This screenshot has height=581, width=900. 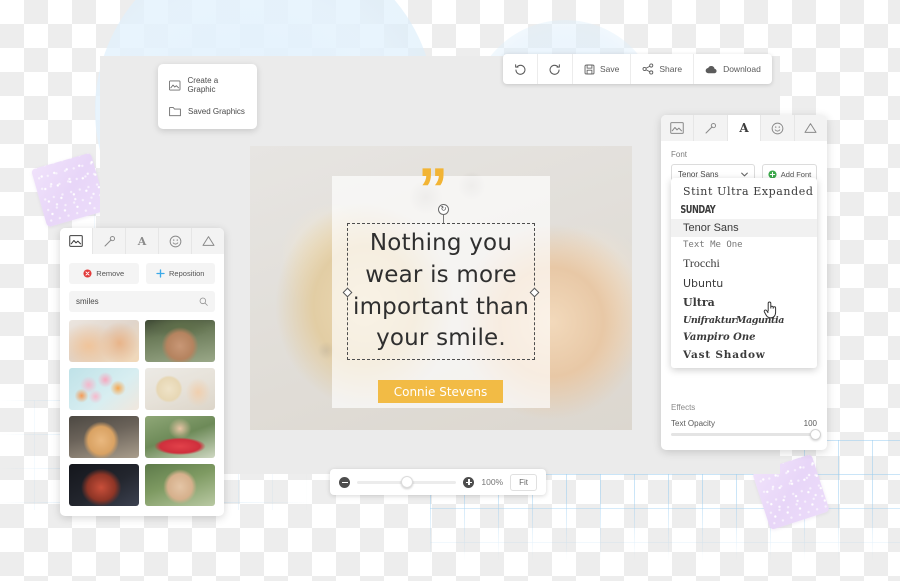 What do you see at coordinates (744, 191) in the screenshot?
I see `font-option: Stint Ultra Expanded` at bounding box center [744, 191].